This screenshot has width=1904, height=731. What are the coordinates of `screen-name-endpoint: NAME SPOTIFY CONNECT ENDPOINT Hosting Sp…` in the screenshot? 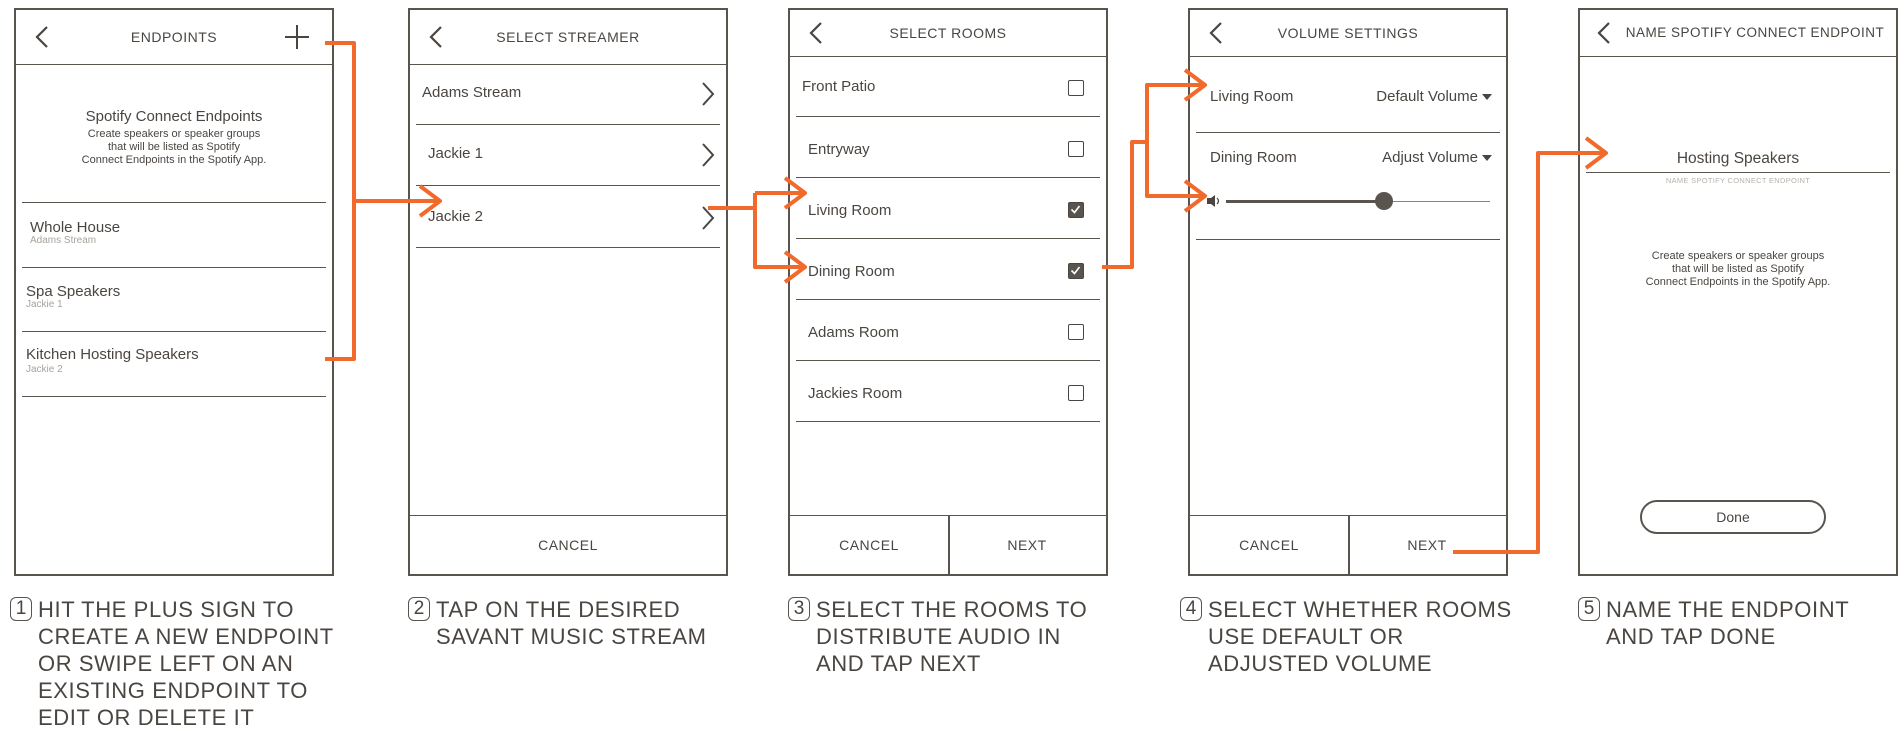 It's located at (1738, 292).